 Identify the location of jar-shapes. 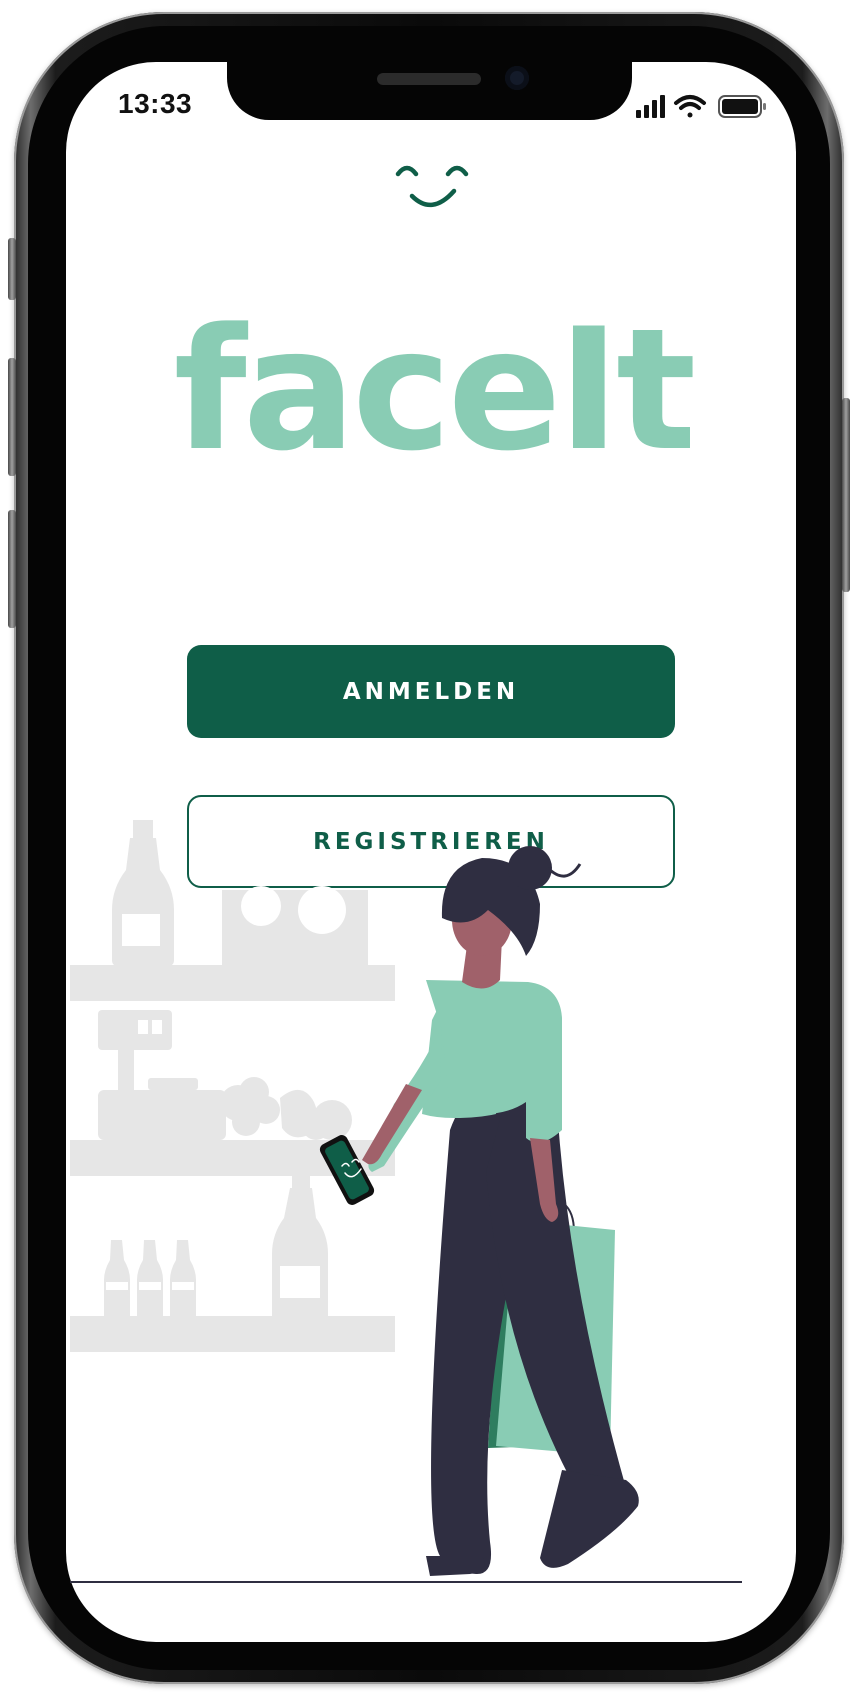
(295, 926).